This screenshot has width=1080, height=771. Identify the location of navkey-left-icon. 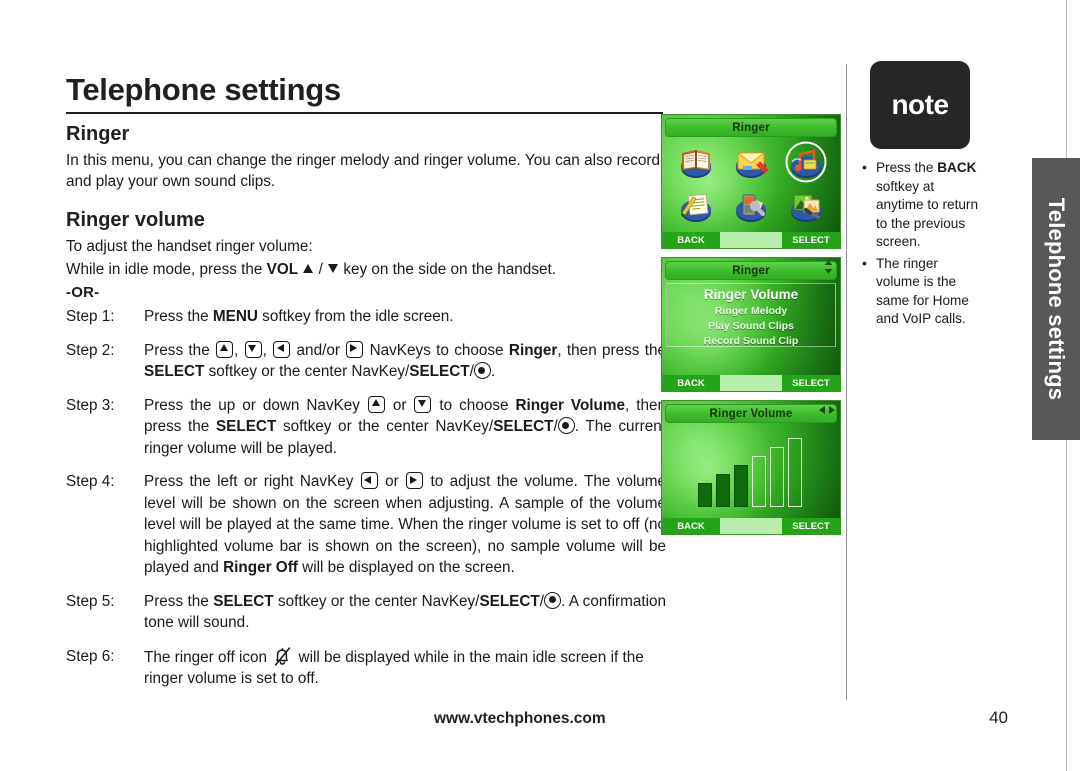
(369, 480).